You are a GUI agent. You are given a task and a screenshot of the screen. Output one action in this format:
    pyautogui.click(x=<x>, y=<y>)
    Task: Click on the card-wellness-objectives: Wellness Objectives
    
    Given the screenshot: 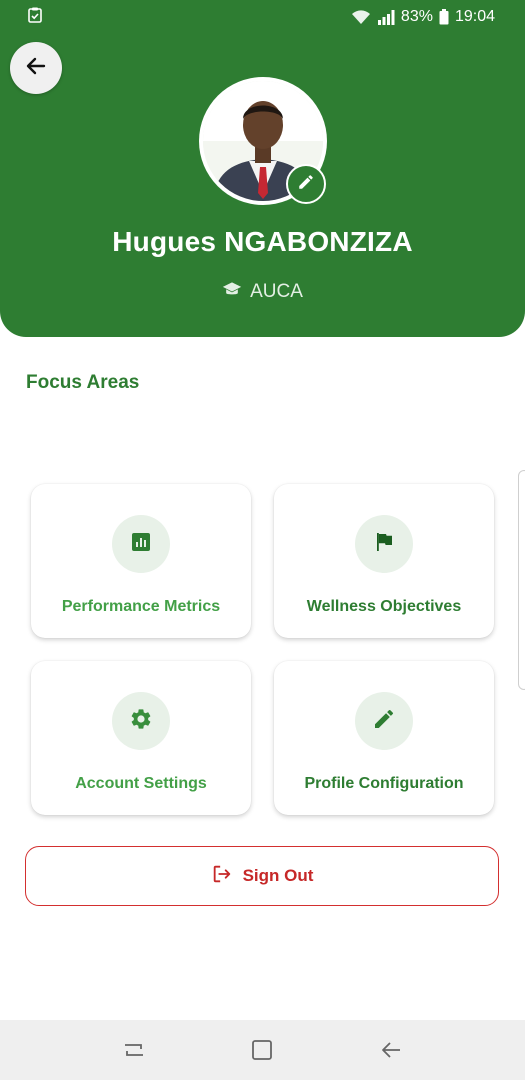 What is the action you would take?
    pyautogui.click(x=384, y=561)
    